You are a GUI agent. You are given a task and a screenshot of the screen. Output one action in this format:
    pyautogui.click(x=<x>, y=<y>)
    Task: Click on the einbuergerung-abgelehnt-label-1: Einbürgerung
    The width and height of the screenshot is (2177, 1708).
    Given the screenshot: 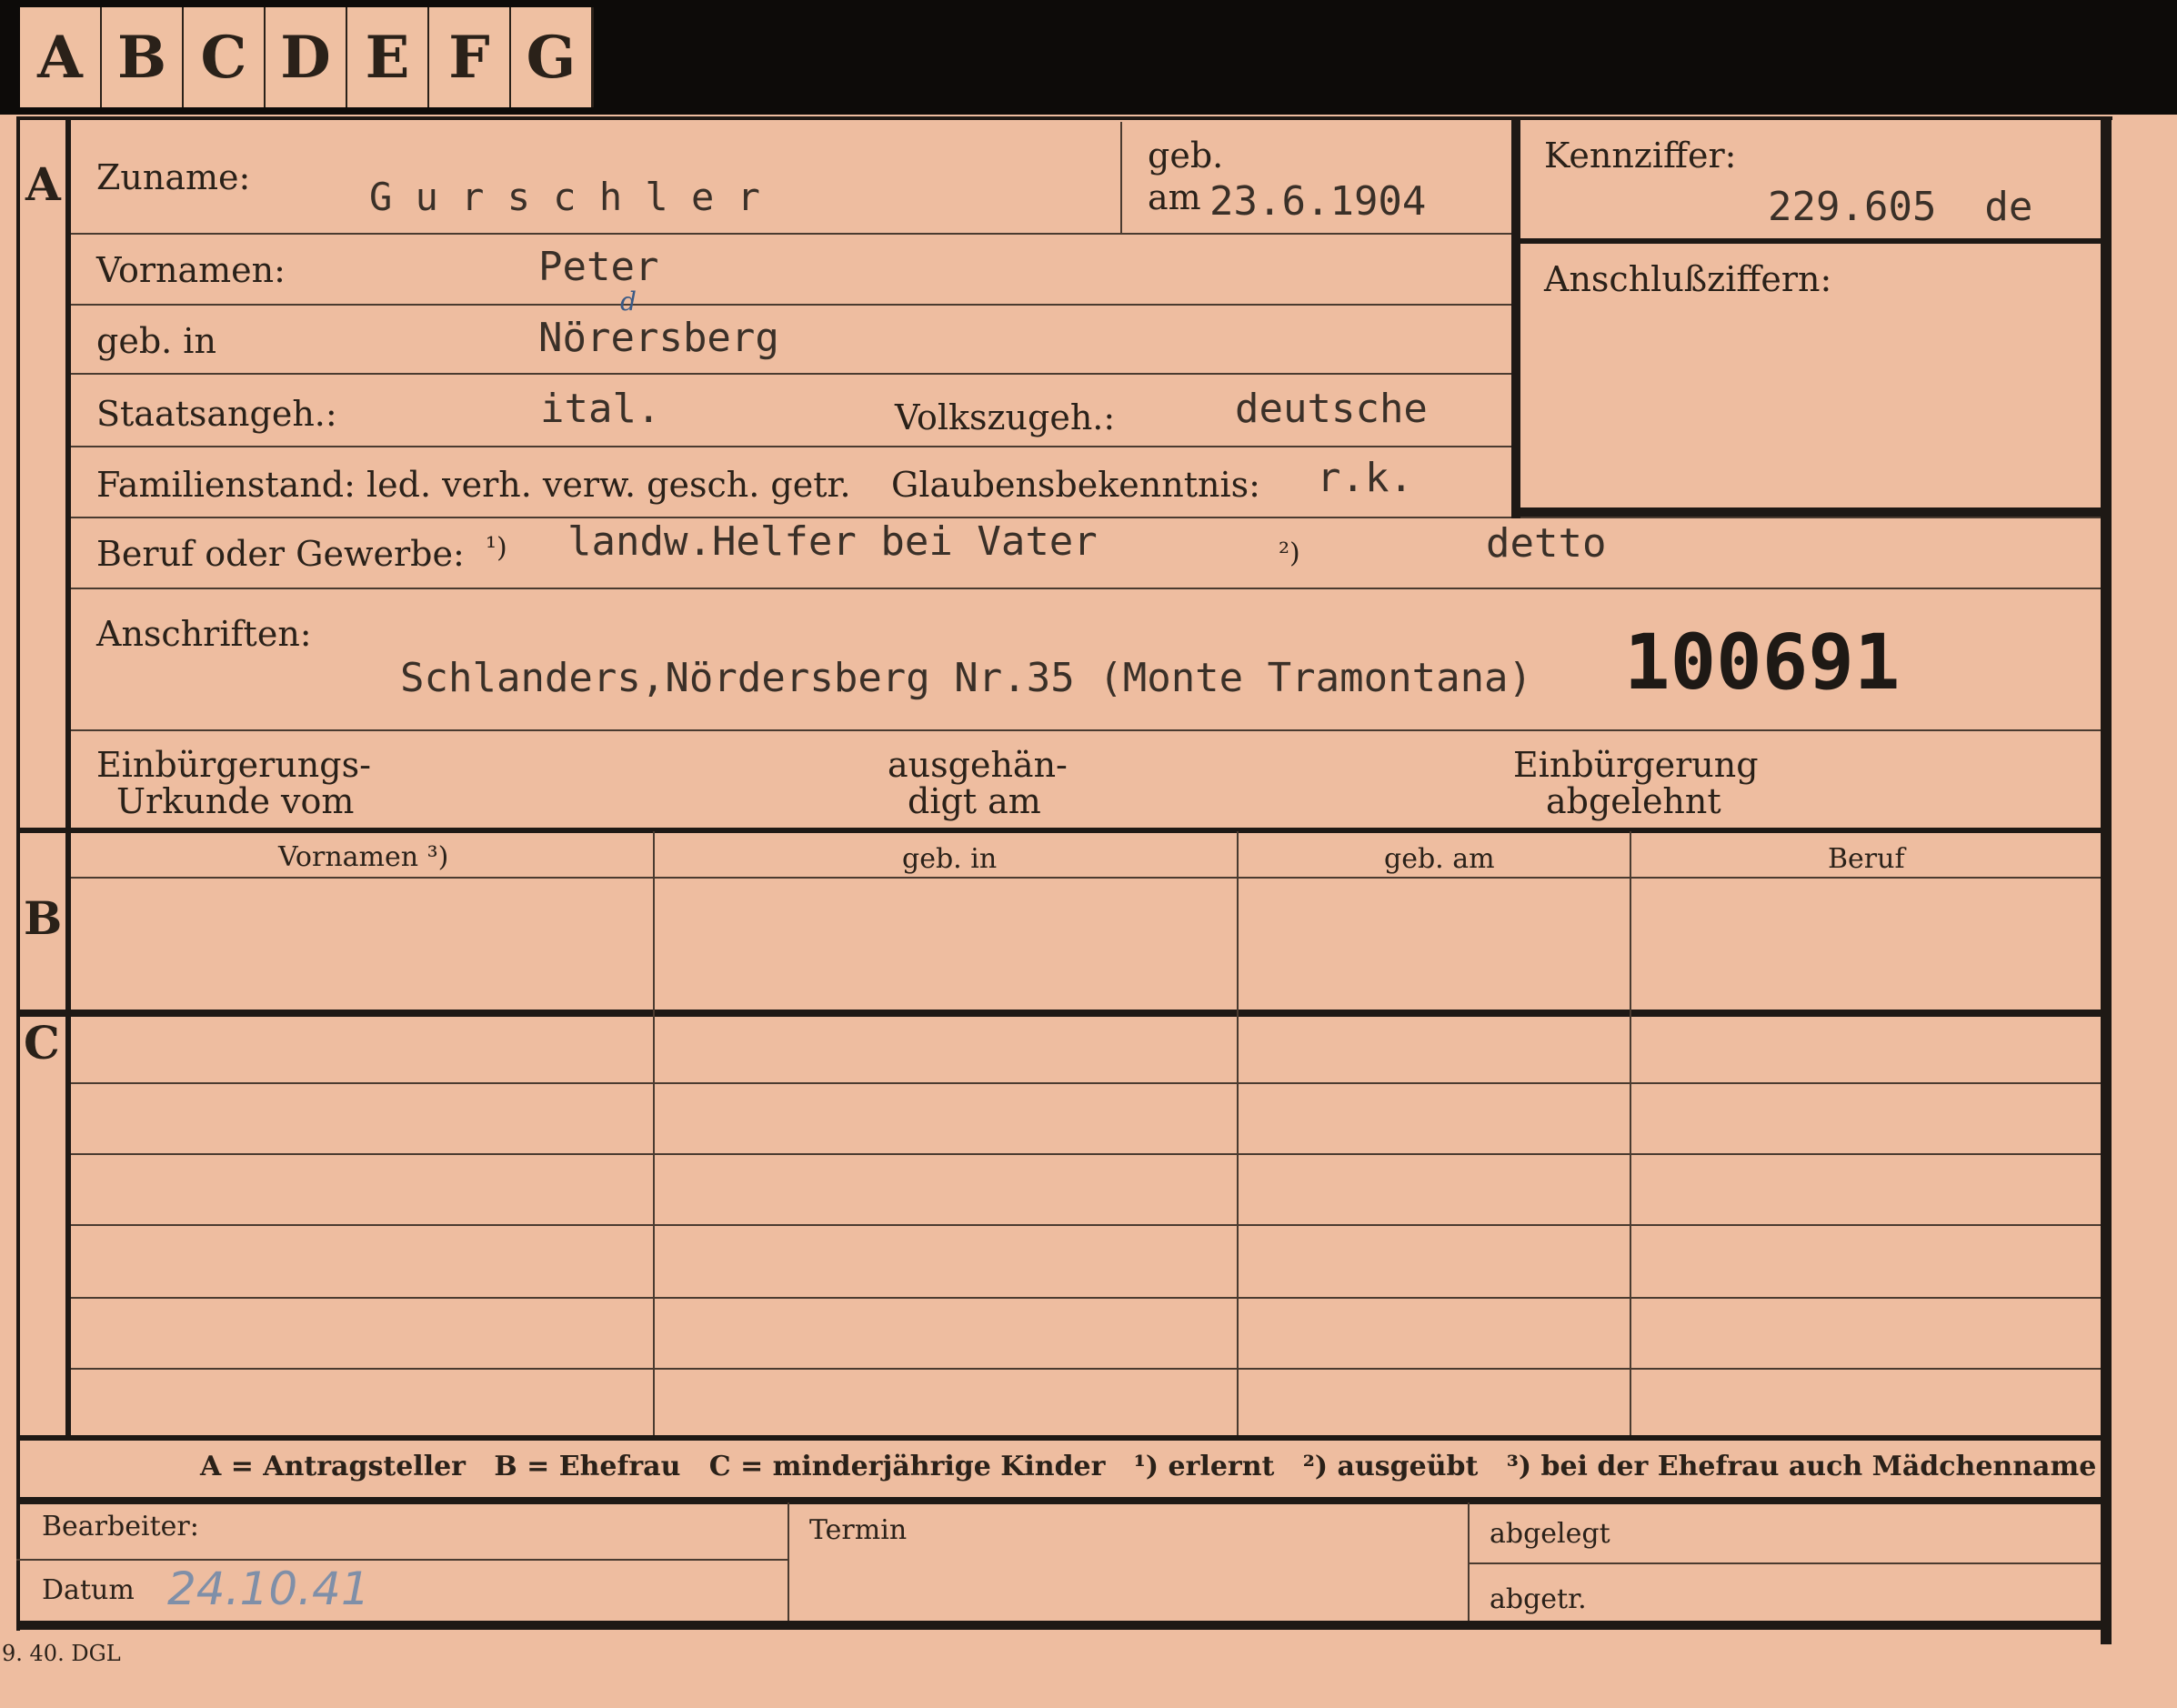 What is the action you would take?
    pyautogui.click(x=1636, y=765)
    